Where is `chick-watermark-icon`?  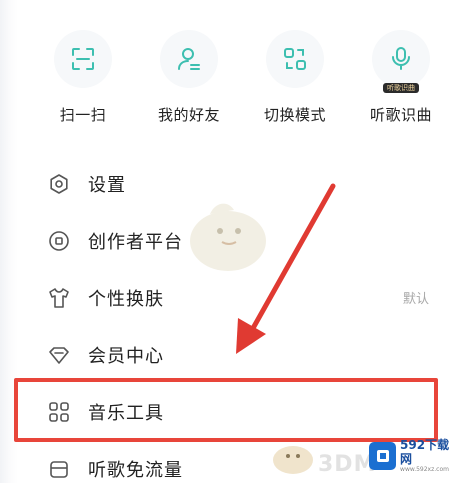 chick-watermark-icon is located at coordinates (293, 460).